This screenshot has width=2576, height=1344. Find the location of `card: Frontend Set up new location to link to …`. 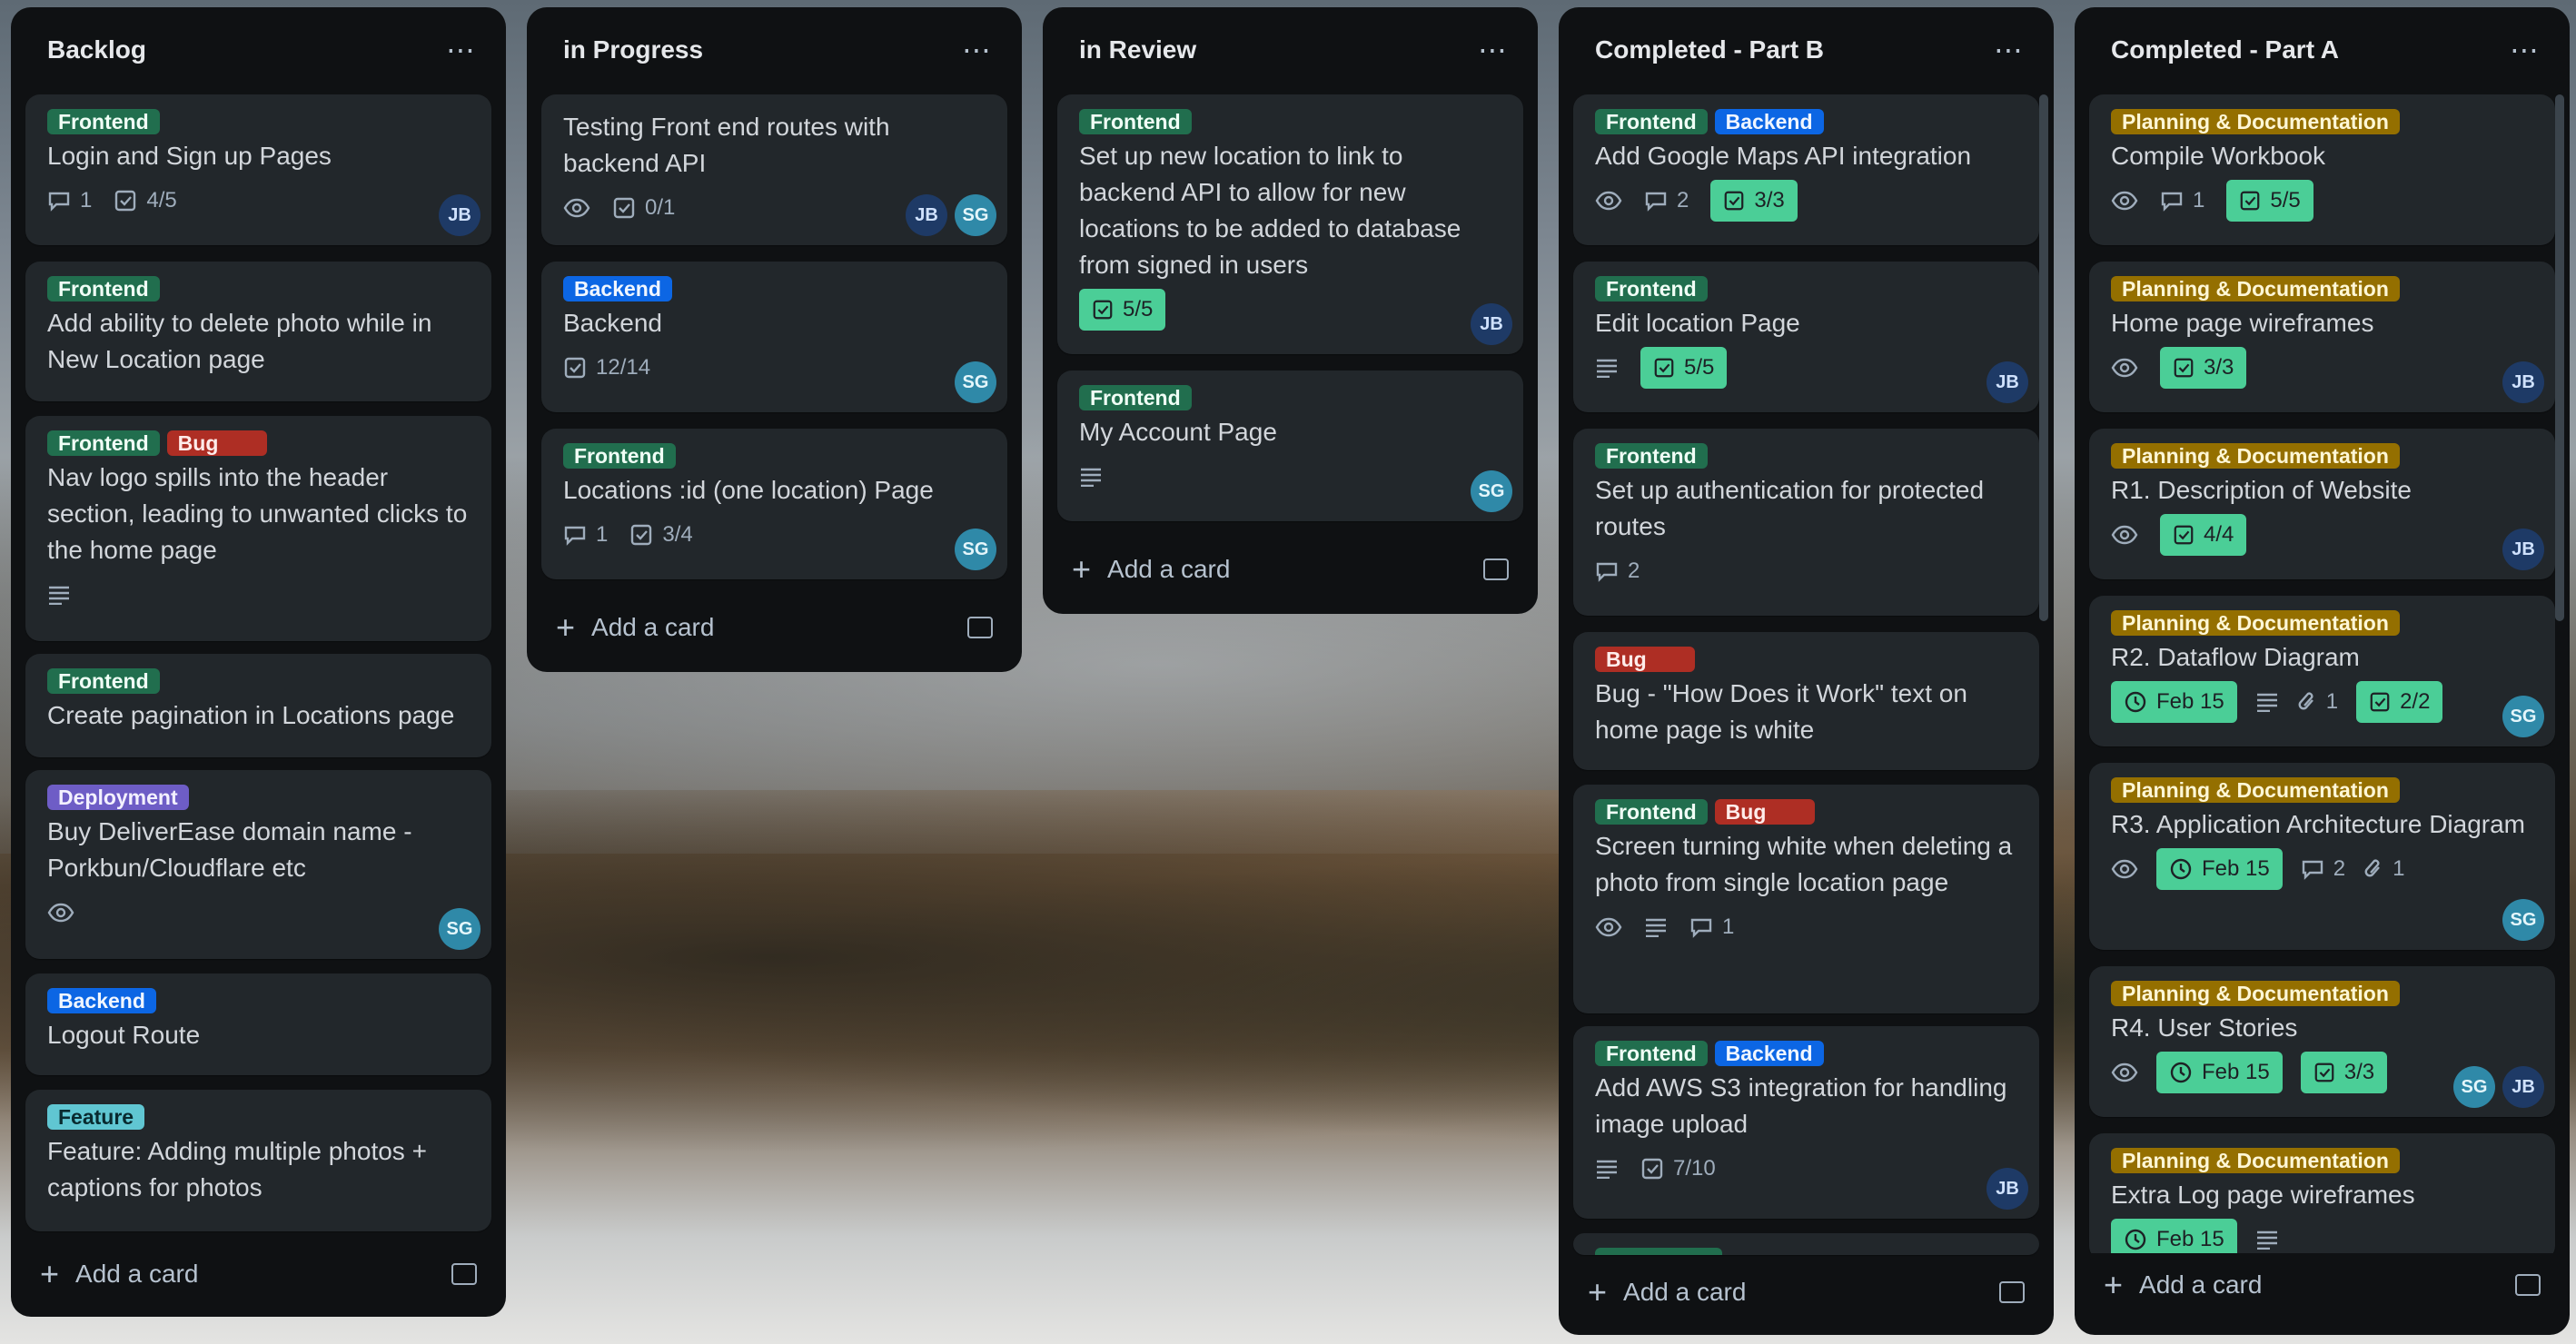

card: Frontend Set up new location to link to … is located at coordinates (1290, 224).